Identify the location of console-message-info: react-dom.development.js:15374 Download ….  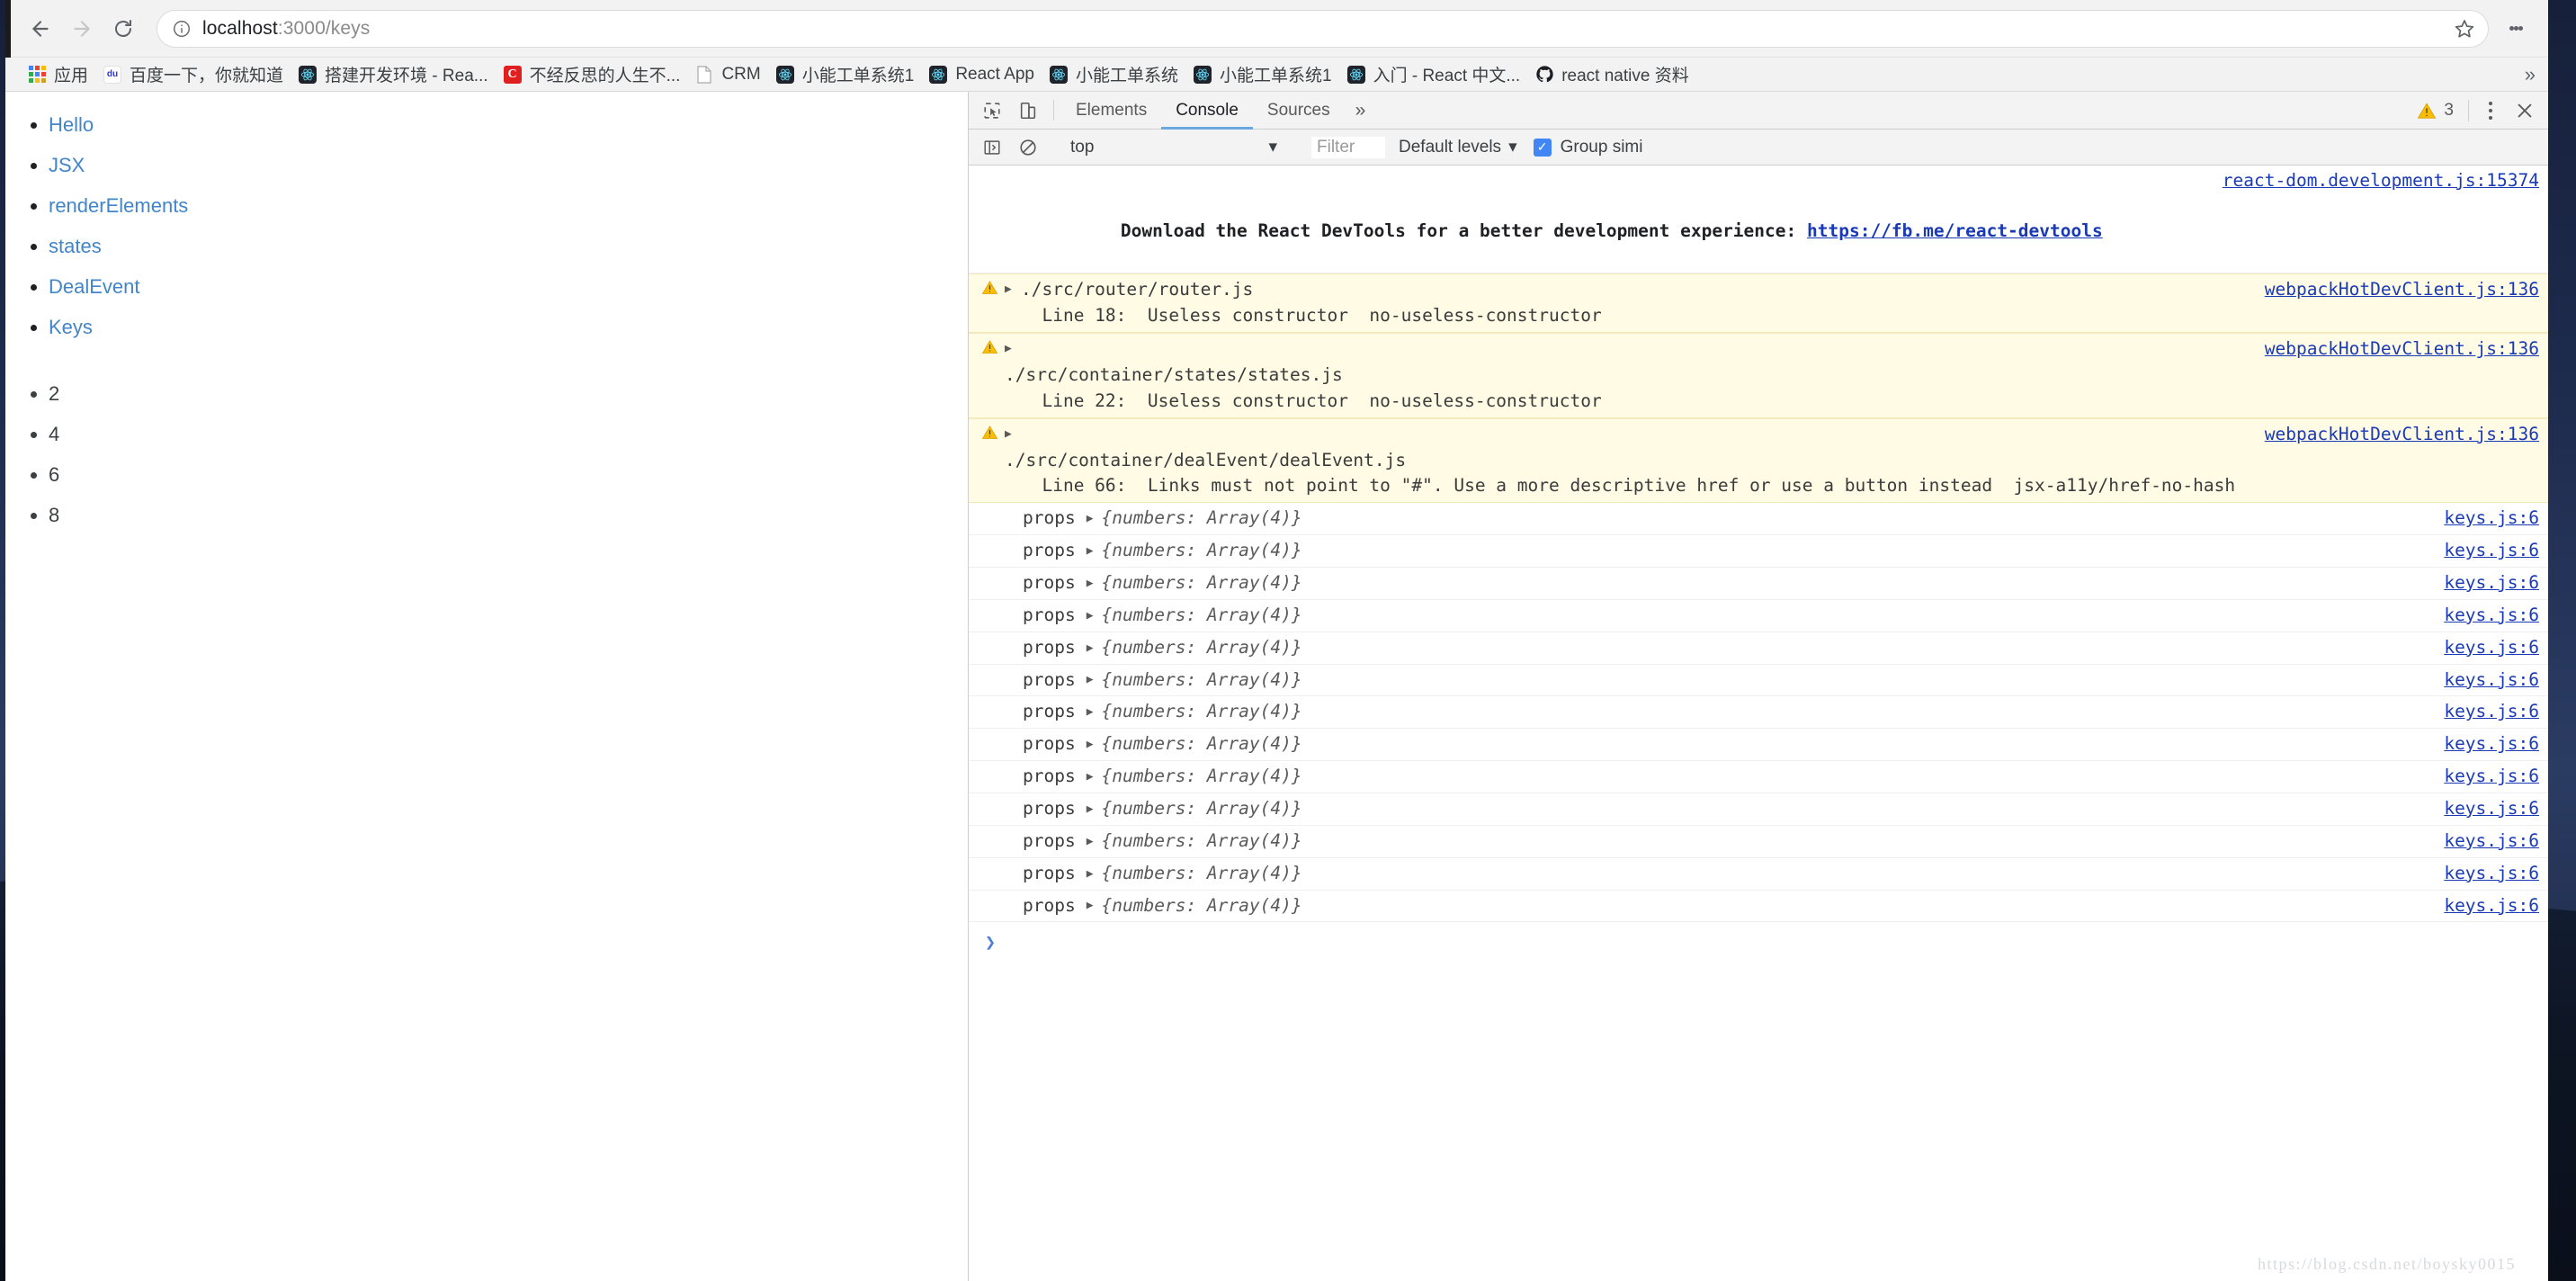
(1758, 220).